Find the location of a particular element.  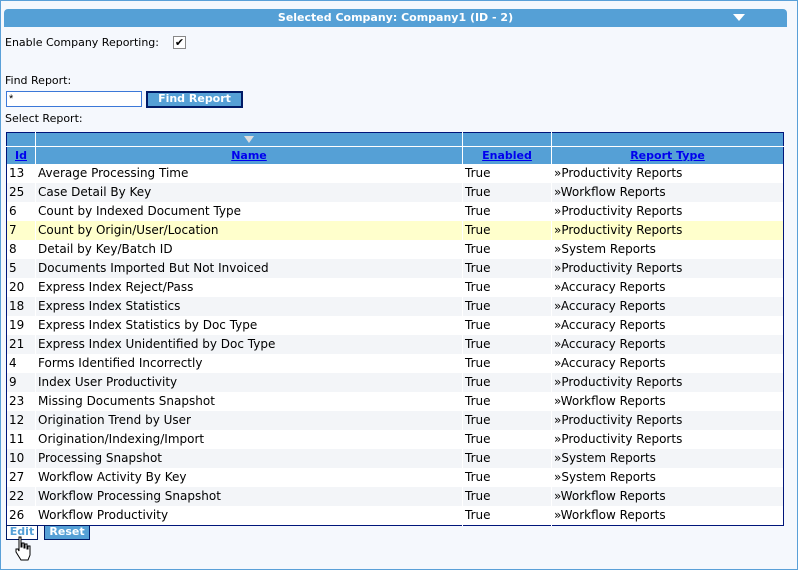

cell-id: 9 is located at coordinates (21, 382).